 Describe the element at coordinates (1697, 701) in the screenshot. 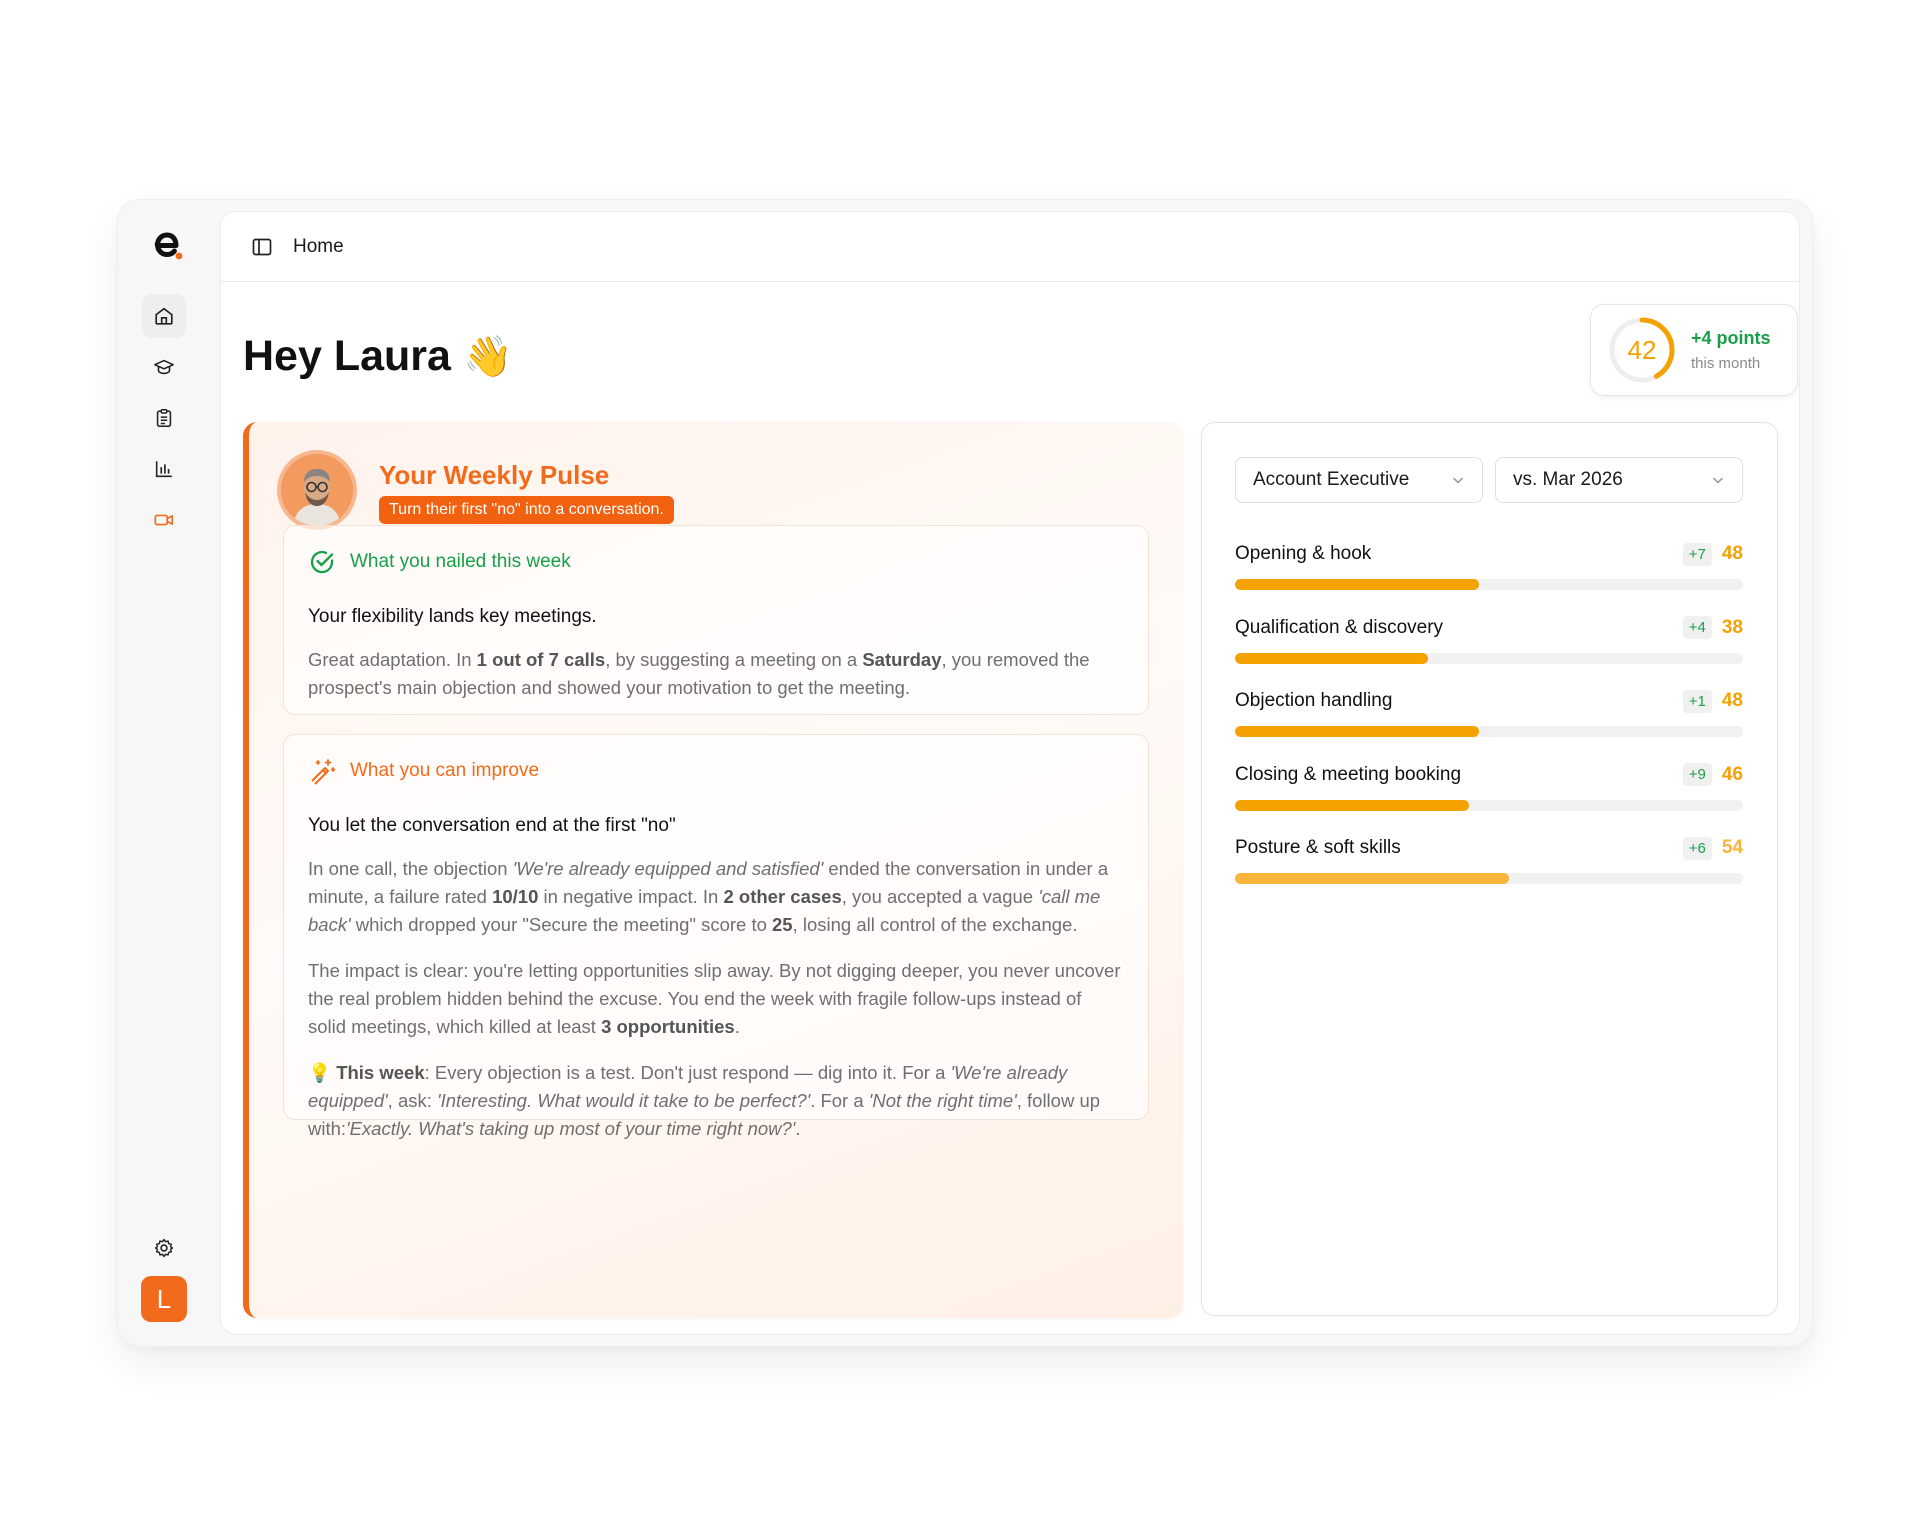

I see `skill-delta-badge: +1` at that location.